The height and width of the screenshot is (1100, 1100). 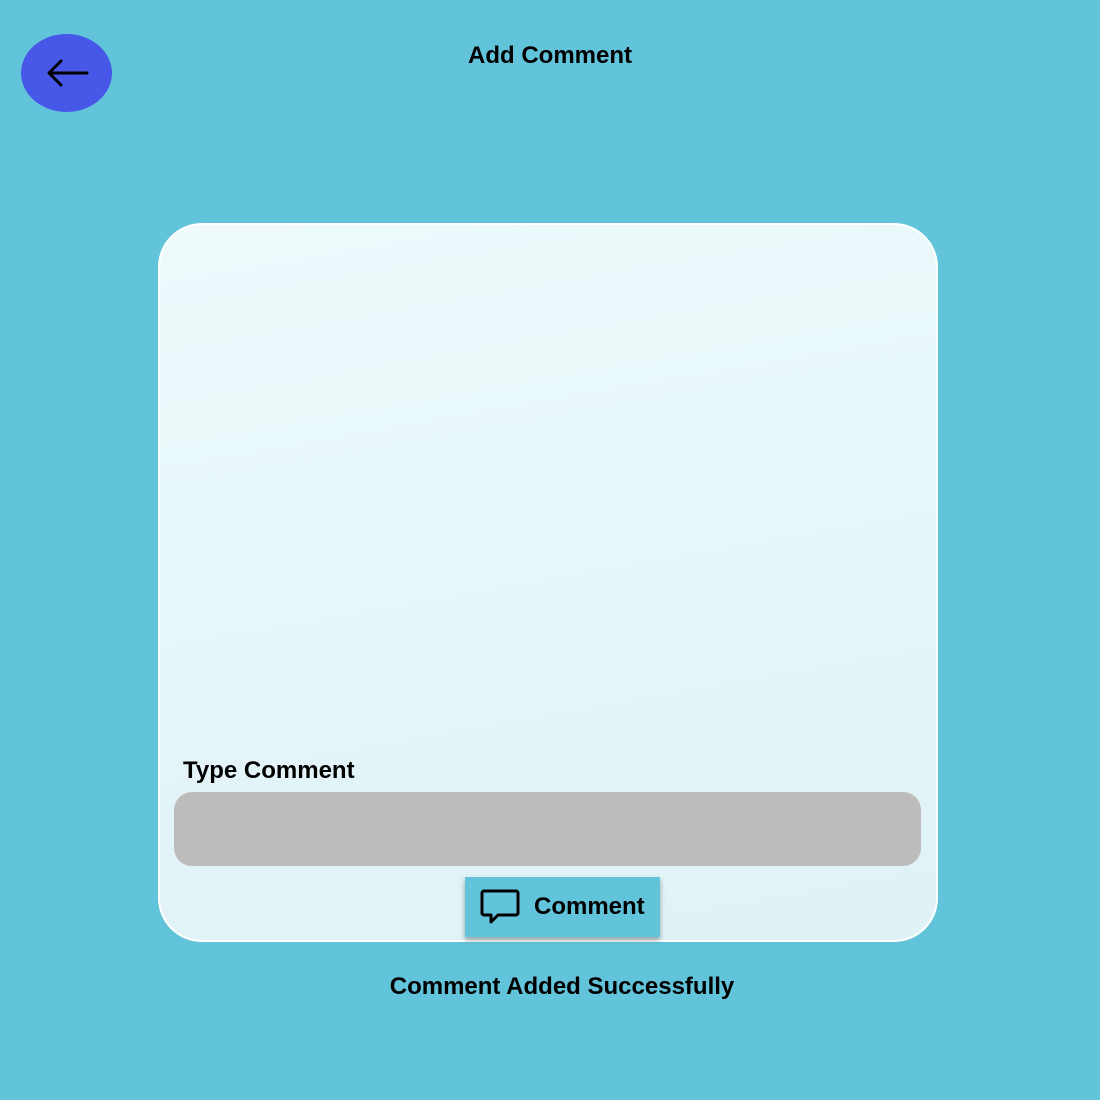 I want to click on page-title: Add Comment, so click(x=550, y=55).